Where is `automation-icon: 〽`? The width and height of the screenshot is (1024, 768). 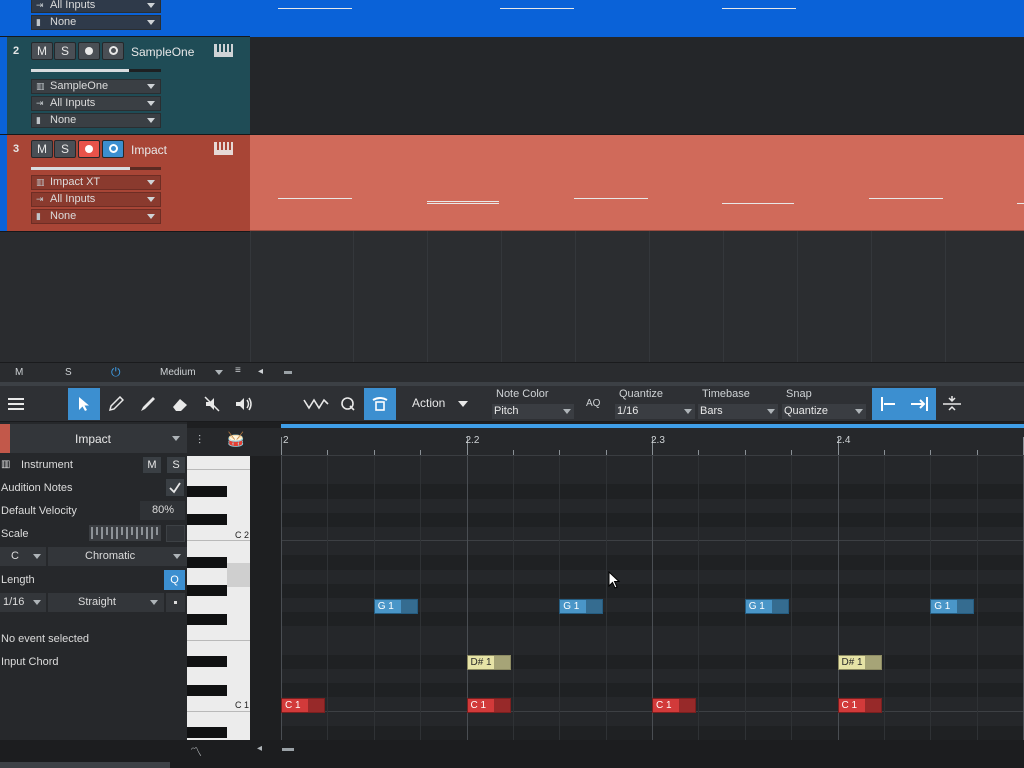
automation-icon: 〽 is located at coordinates (196, 751).